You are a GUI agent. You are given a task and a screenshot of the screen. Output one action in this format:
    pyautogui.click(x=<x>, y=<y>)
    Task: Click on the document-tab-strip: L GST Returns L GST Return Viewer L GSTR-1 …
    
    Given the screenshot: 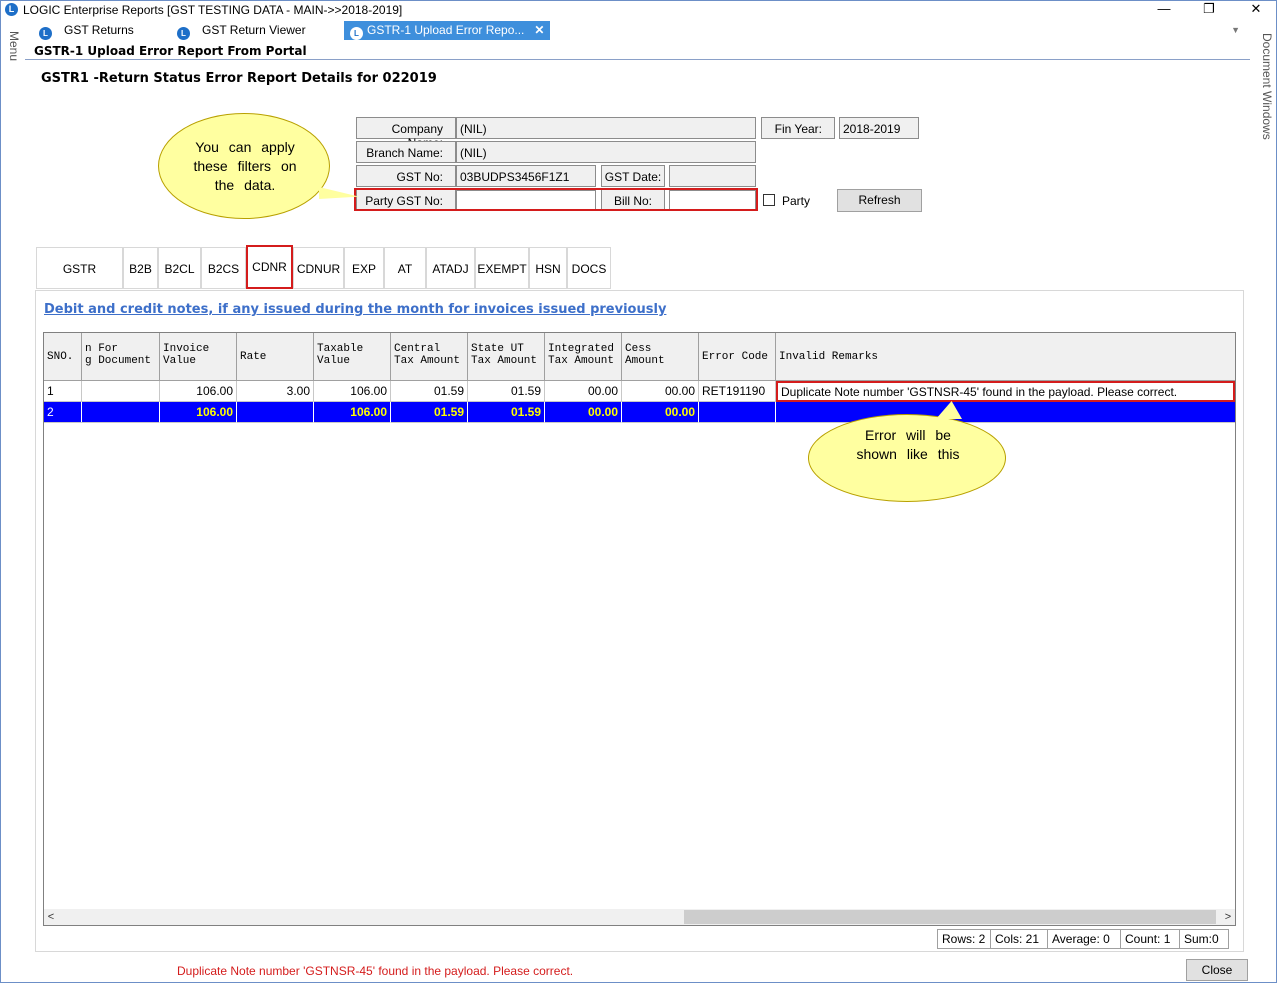 What is the action you would take?
    pyautogui.click(x=637, y=30)
    